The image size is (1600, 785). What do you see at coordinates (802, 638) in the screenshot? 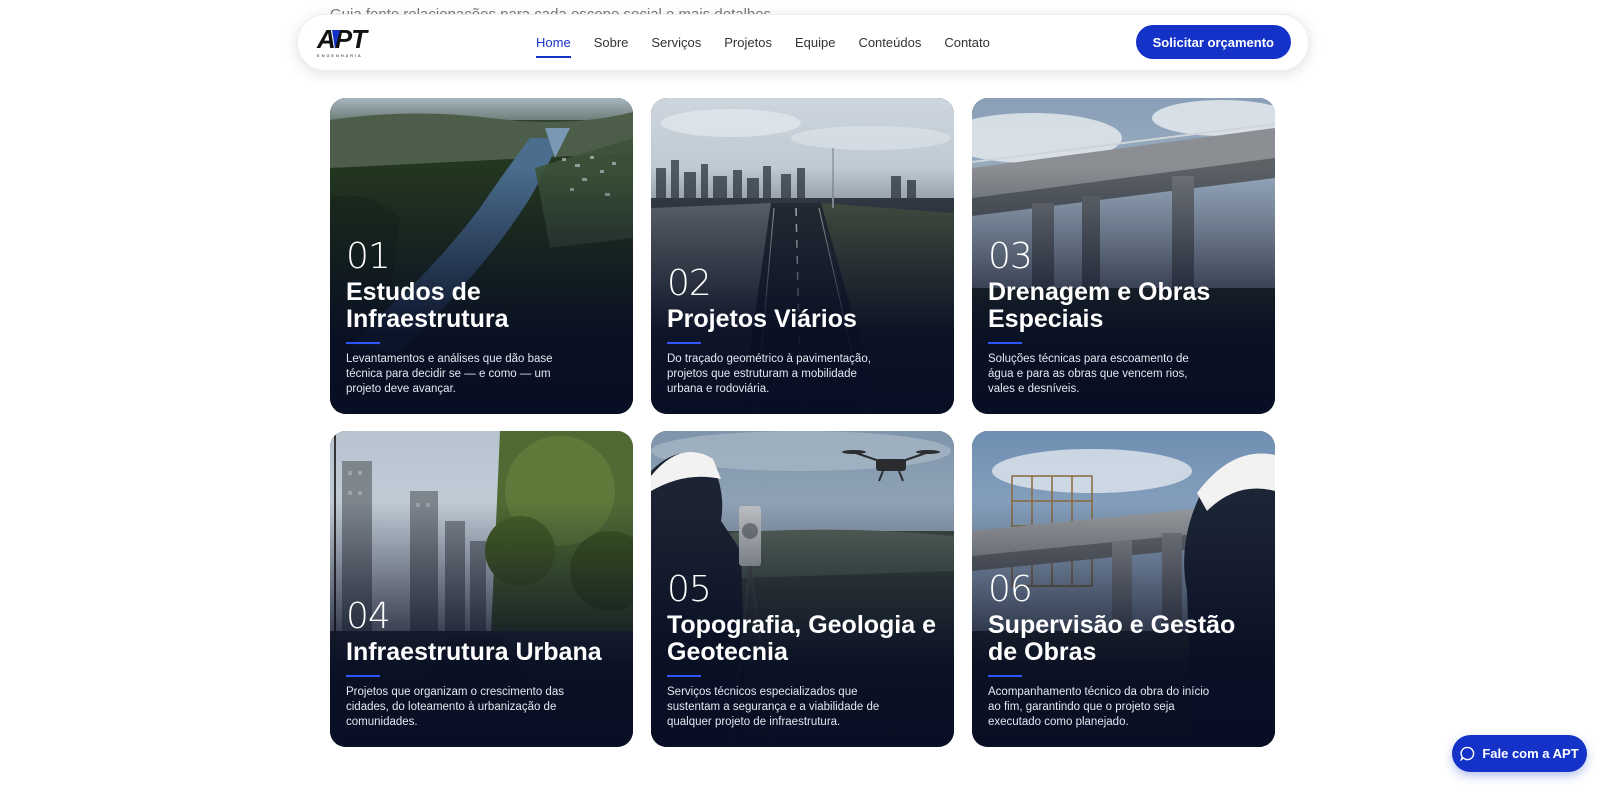
I see `card-title: Topografia, Geologia e Geotecnia` at bounding box center [802, 638].